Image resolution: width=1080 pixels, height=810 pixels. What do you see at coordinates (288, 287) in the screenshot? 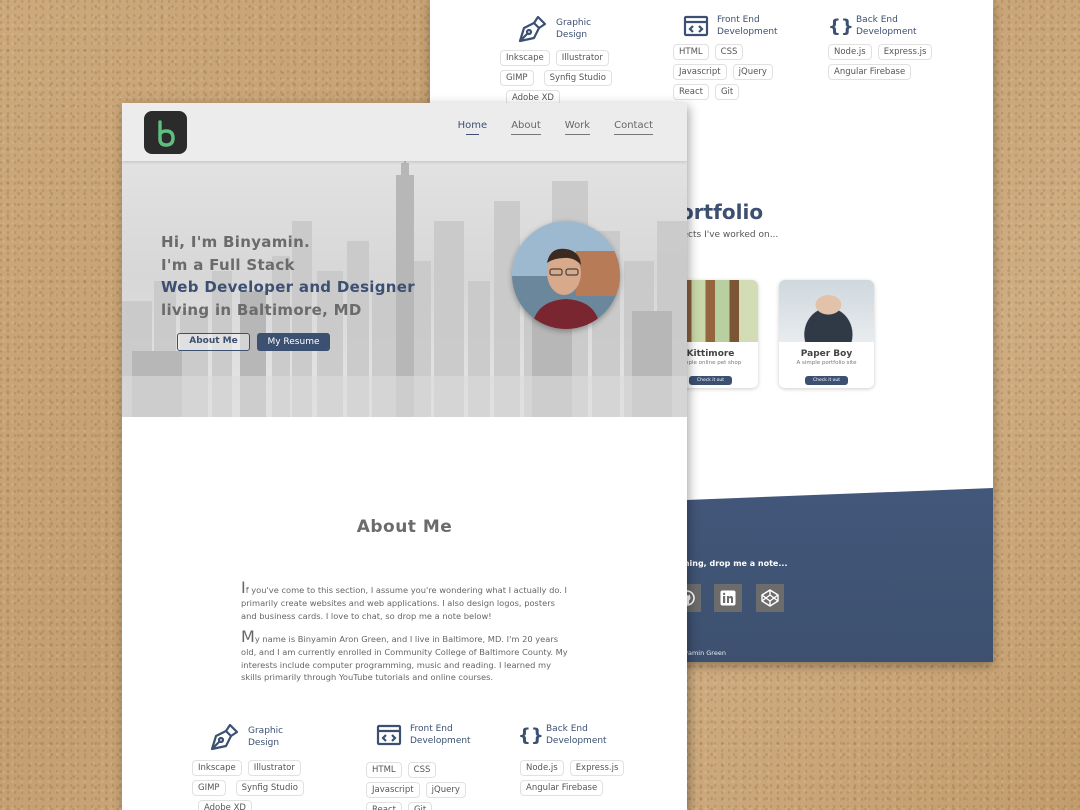
I see `hero-line-title: Web Developer and Designer` at bounding box center [288, 287].